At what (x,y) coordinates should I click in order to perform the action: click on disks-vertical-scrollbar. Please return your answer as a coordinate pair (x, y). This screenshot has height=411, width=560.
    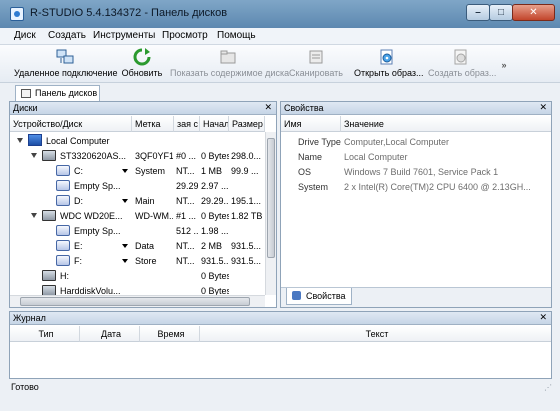
    Looking at the image, I should click on (270, 213).